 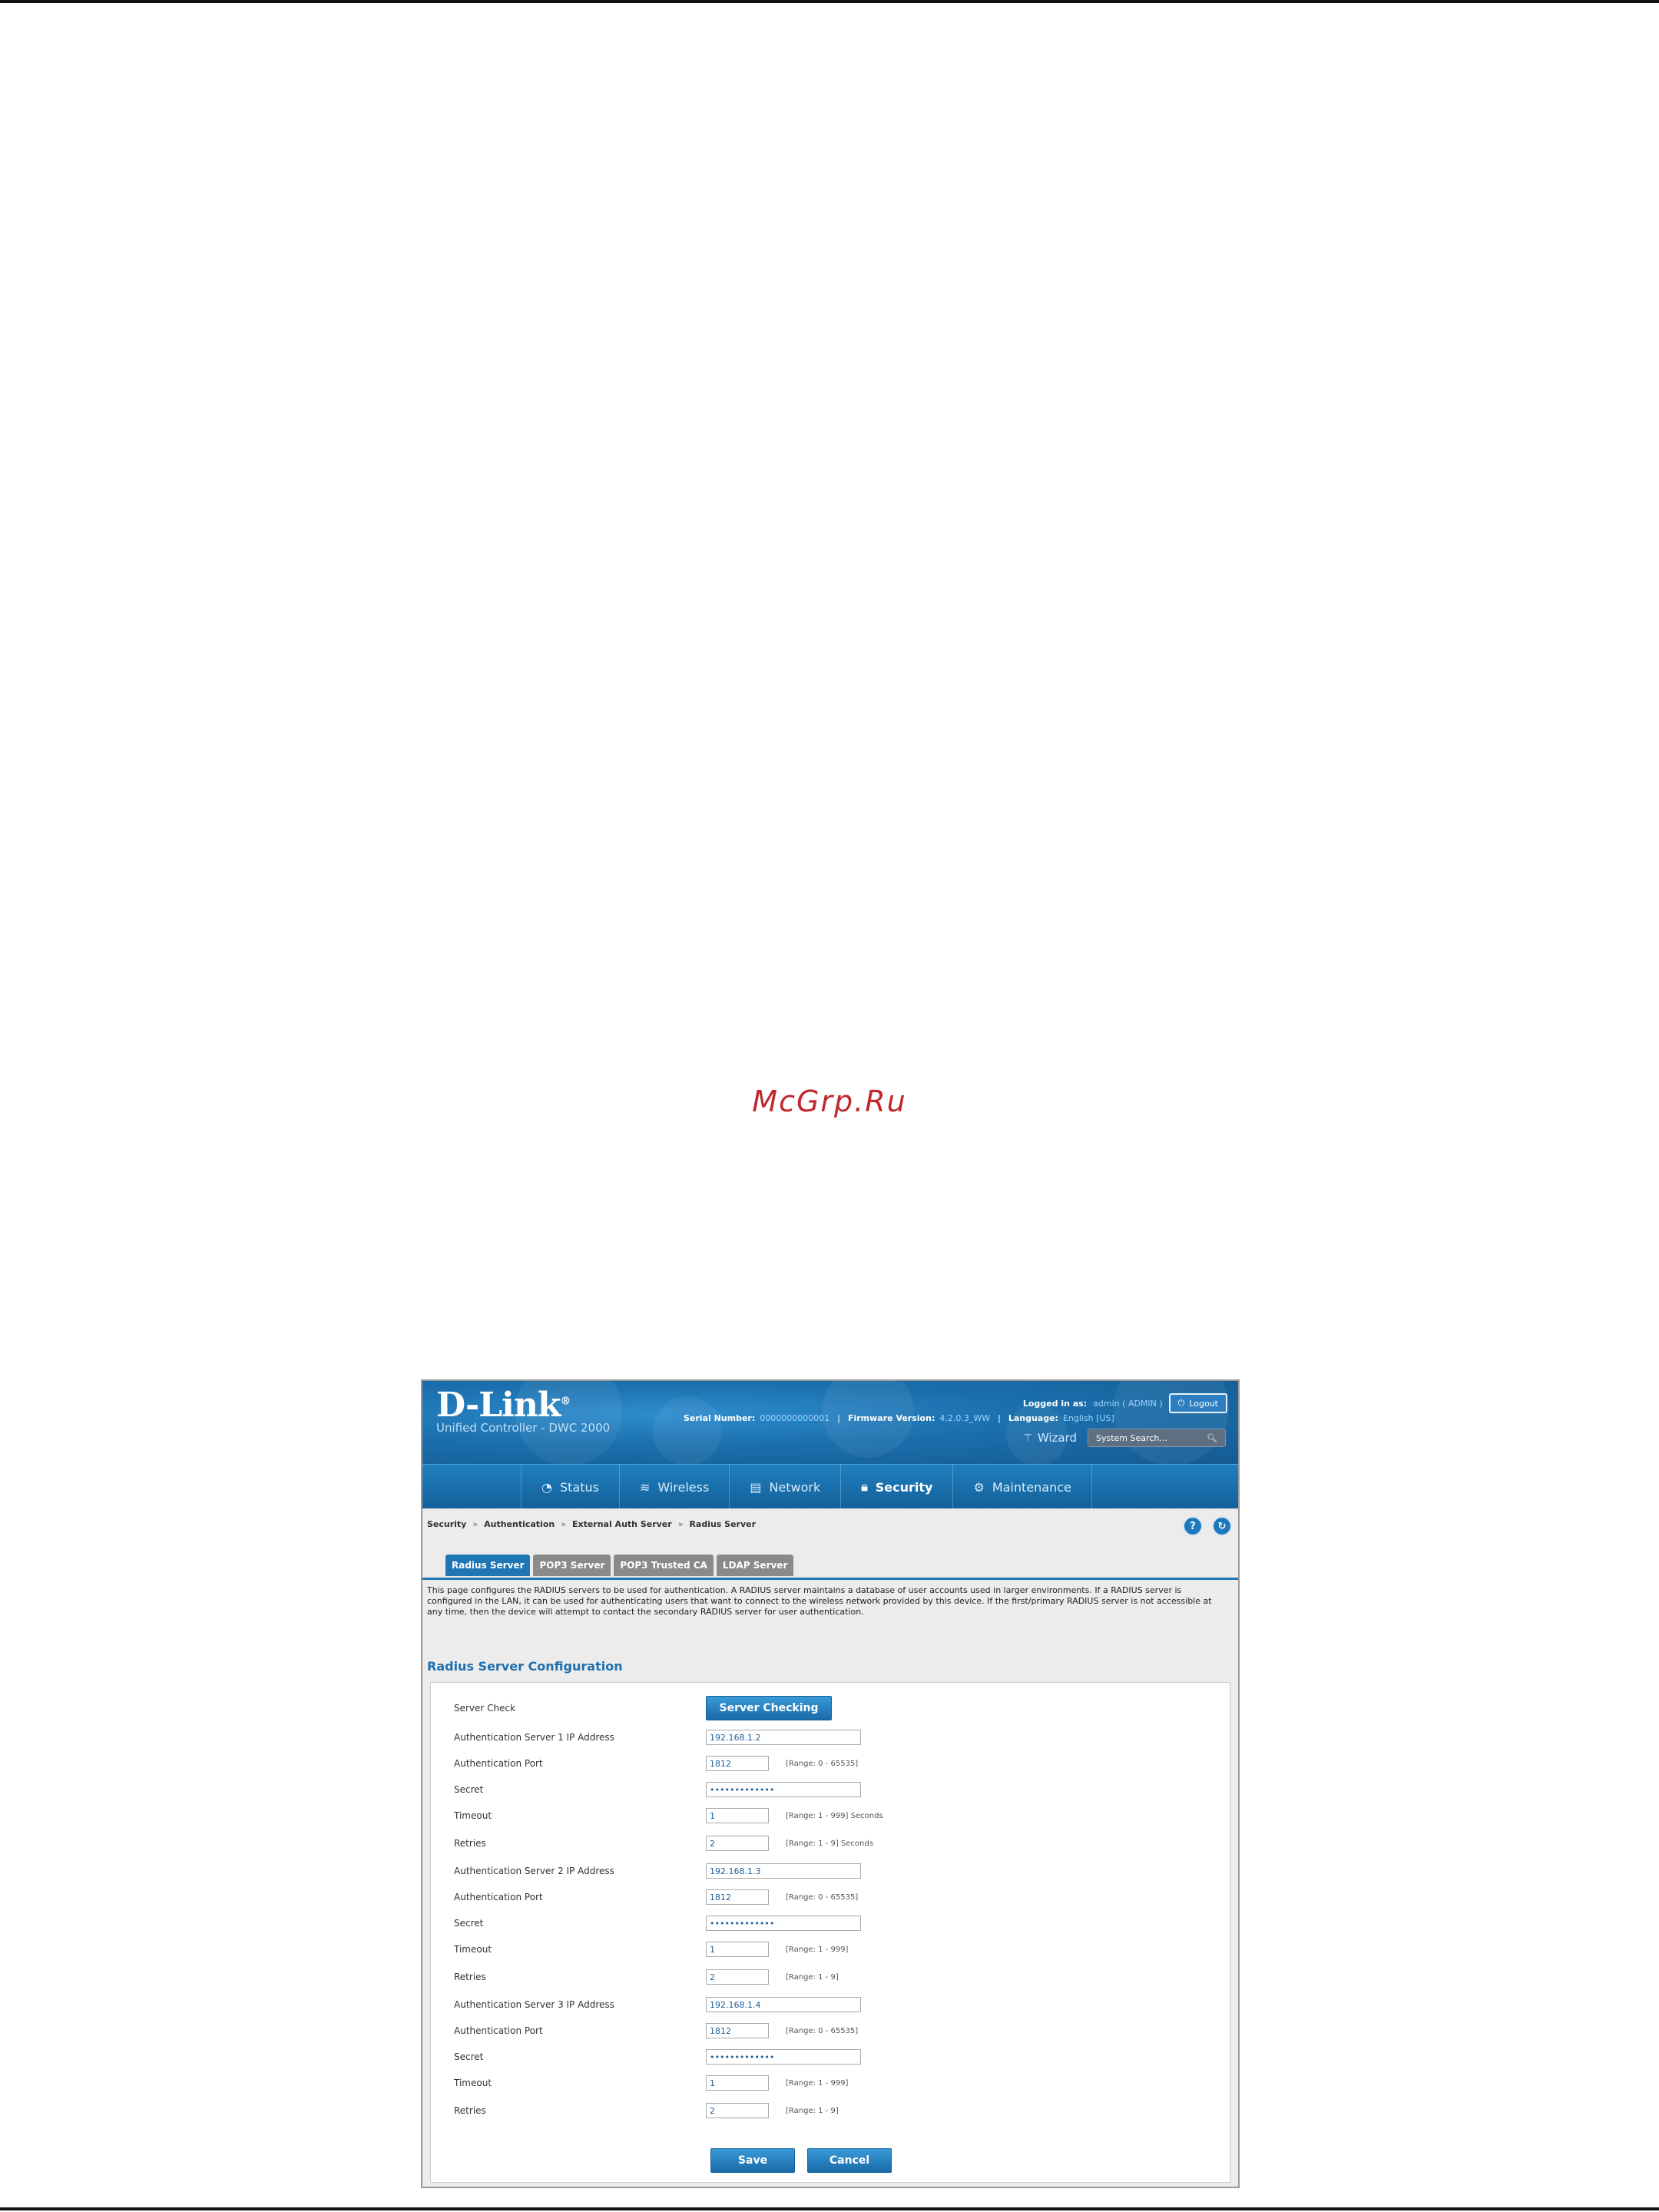 What do you see at coordinates (784, 1924) in the screenshot?
I see `server2-secret-input: •••••••••••••` at bounding box center [784, 1924].